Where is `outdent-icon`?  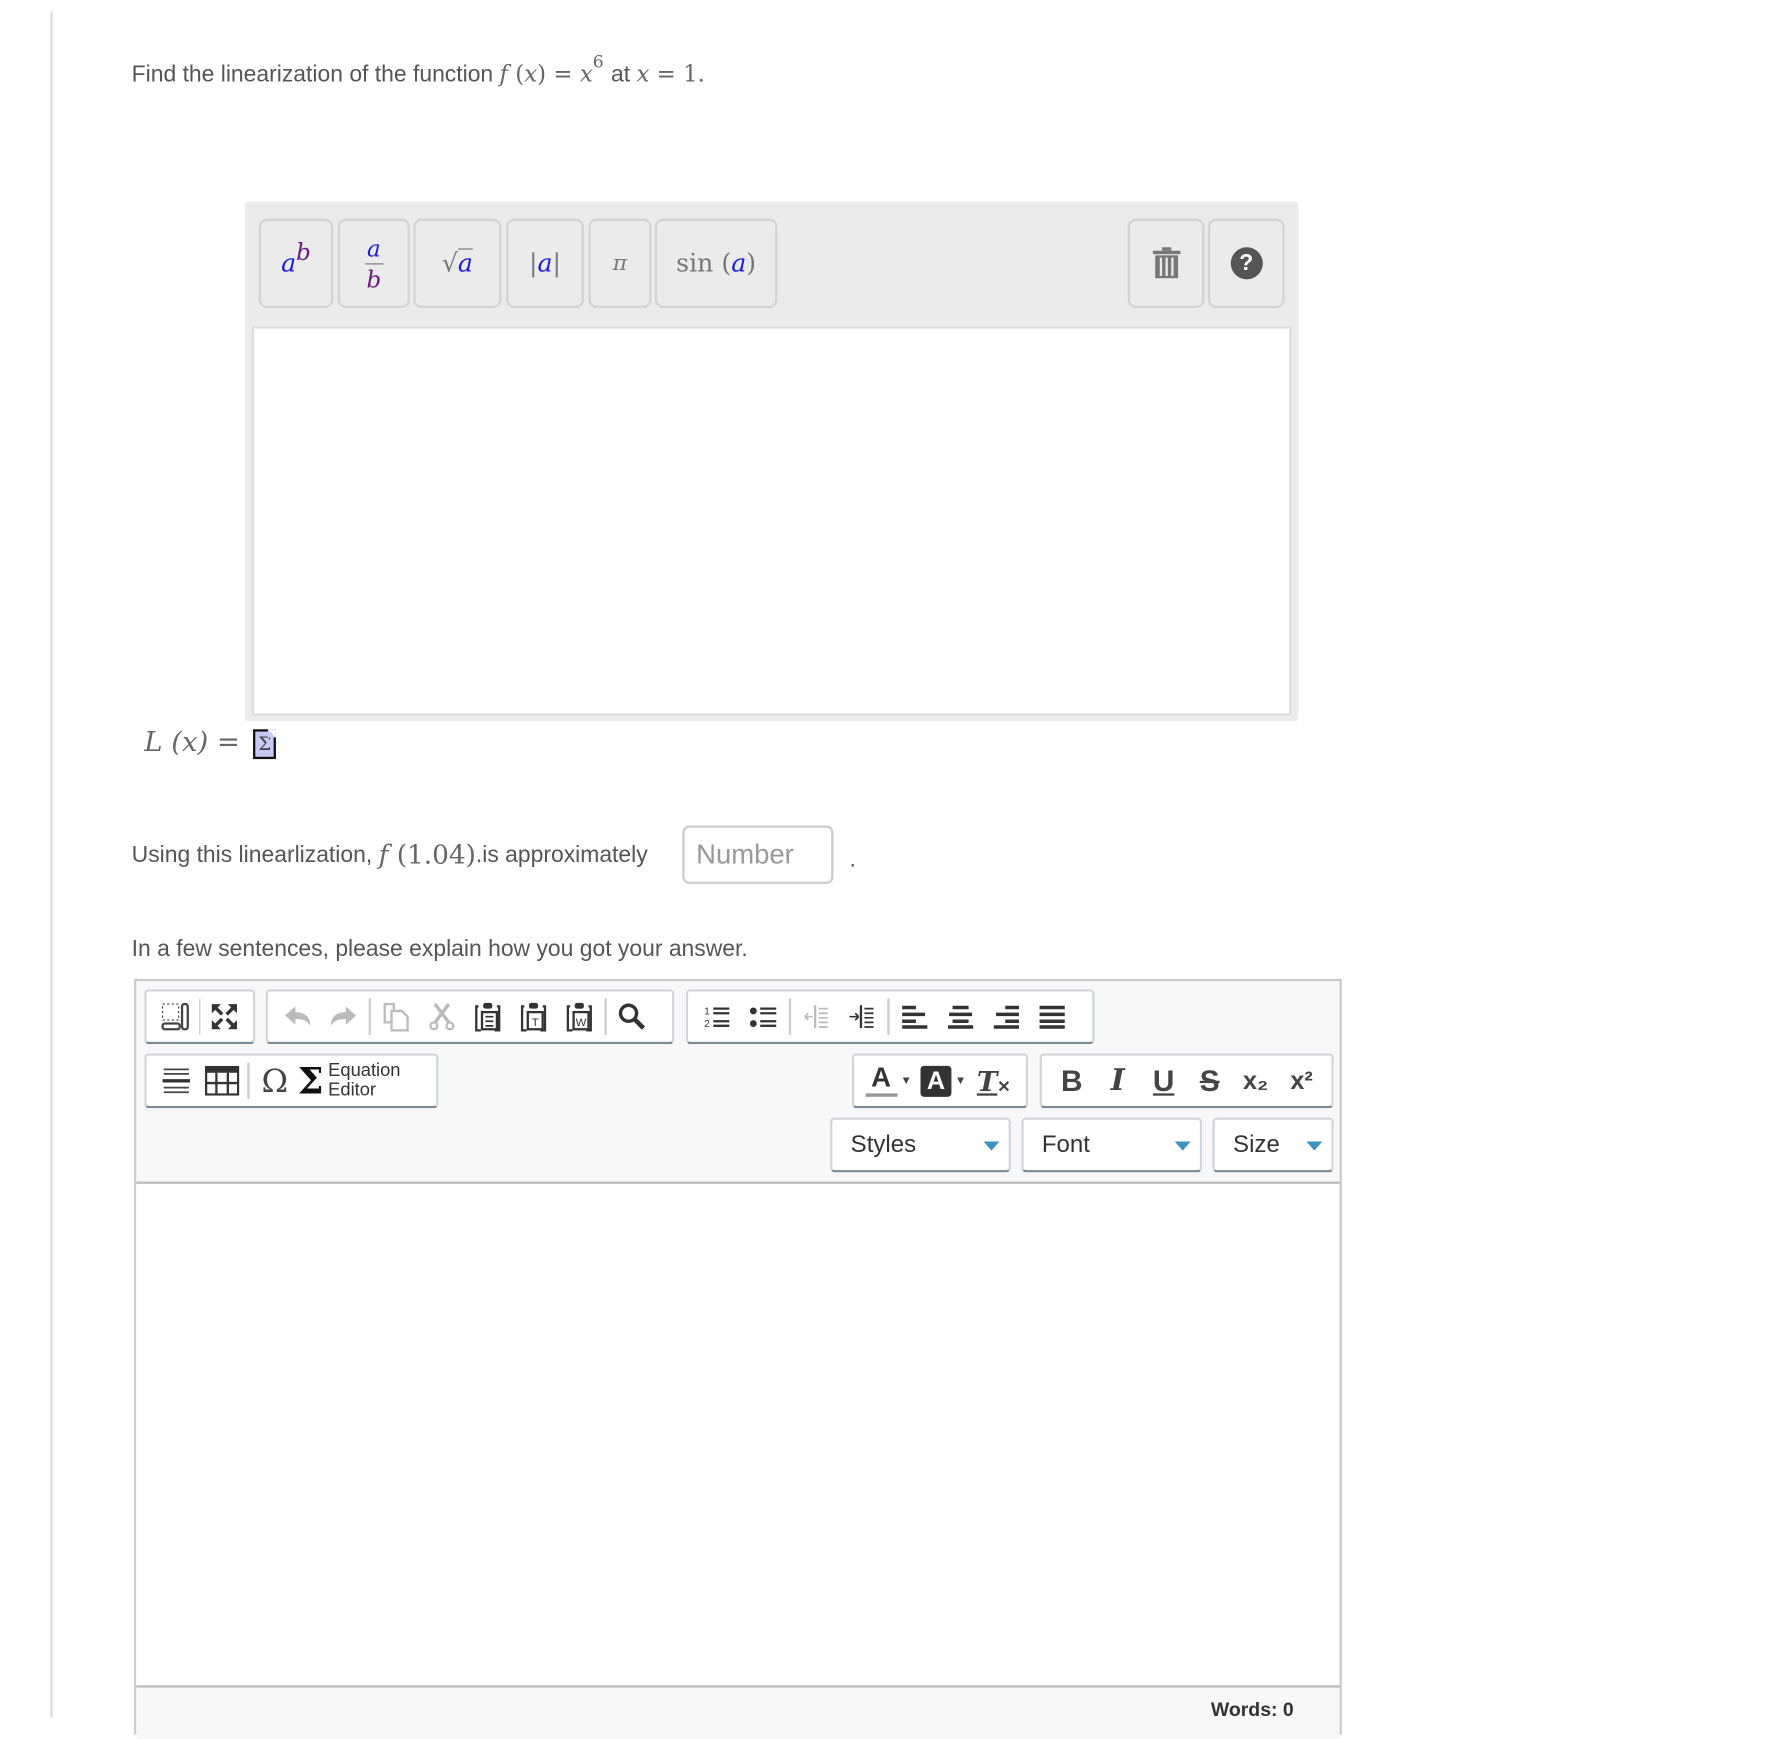
outdent-icon is located at coordinates (816, 1017).